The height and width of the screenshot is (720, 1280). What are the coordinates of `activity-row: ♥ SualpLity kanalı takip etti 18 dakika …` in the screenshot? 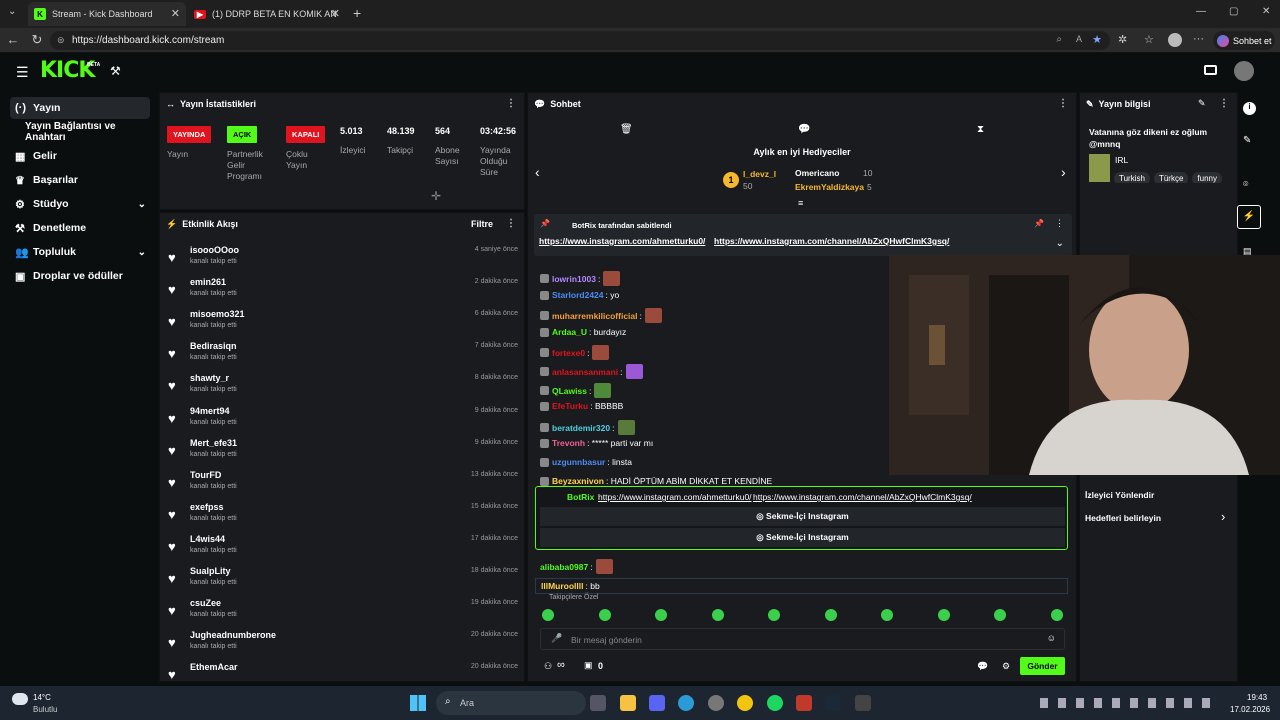 It's located at (343, 580).